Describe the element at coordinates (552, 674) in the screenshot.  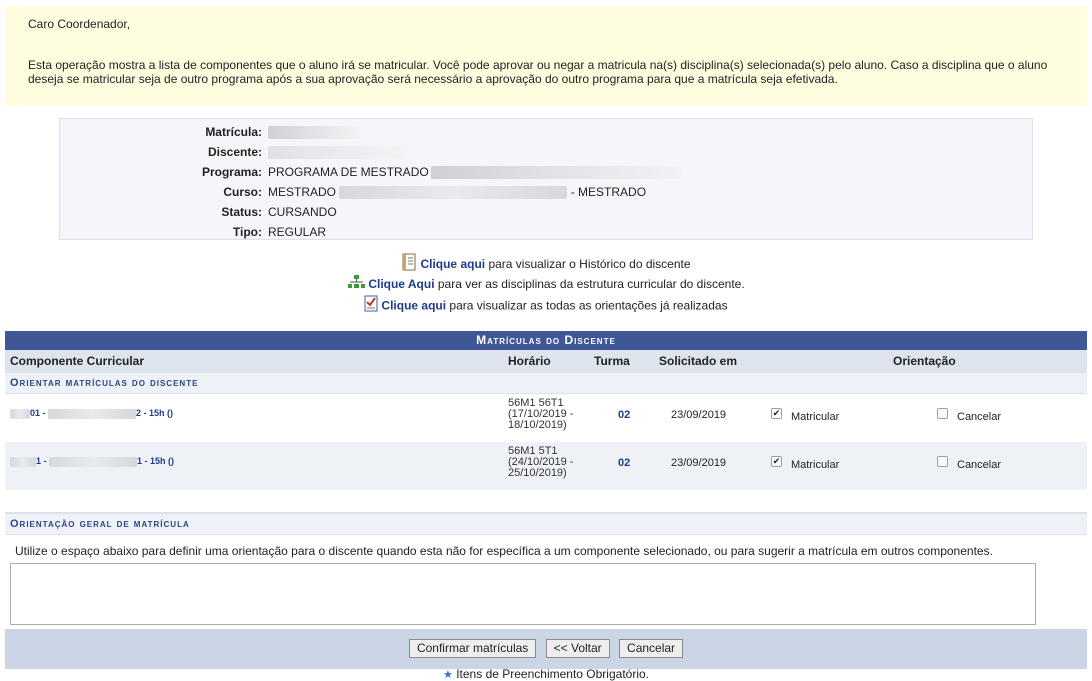
I see `required-legend-text: Itens de Preenchimento Obrigatório.` at that location.